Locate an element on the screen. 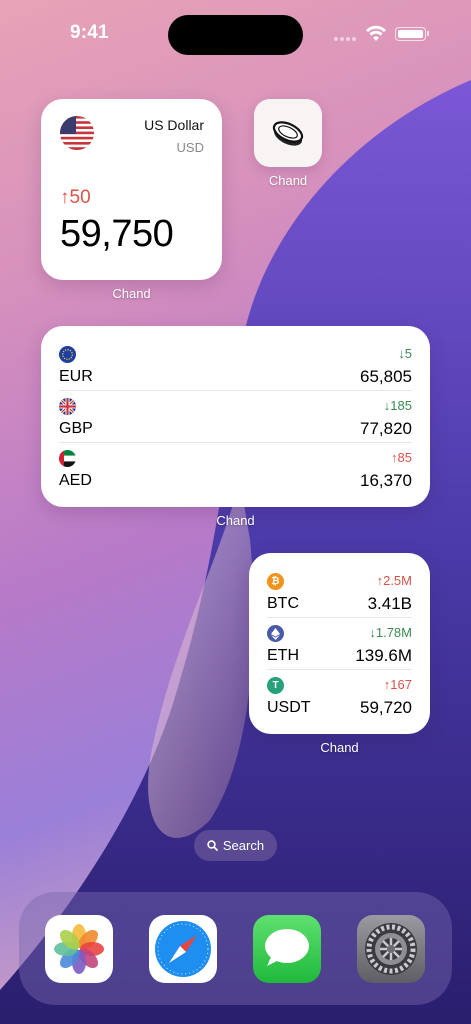 The image size is (471, 1024). settings-icon is located at coordinates (391, 949).